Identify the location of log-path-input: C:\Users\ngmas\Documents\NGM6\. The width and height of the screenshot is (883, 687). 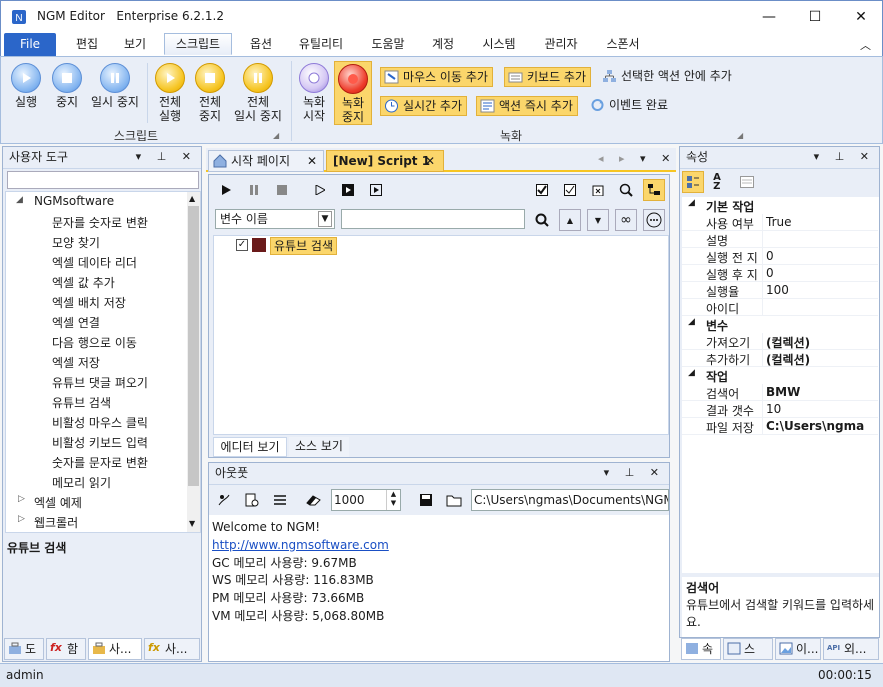
(570, 500).